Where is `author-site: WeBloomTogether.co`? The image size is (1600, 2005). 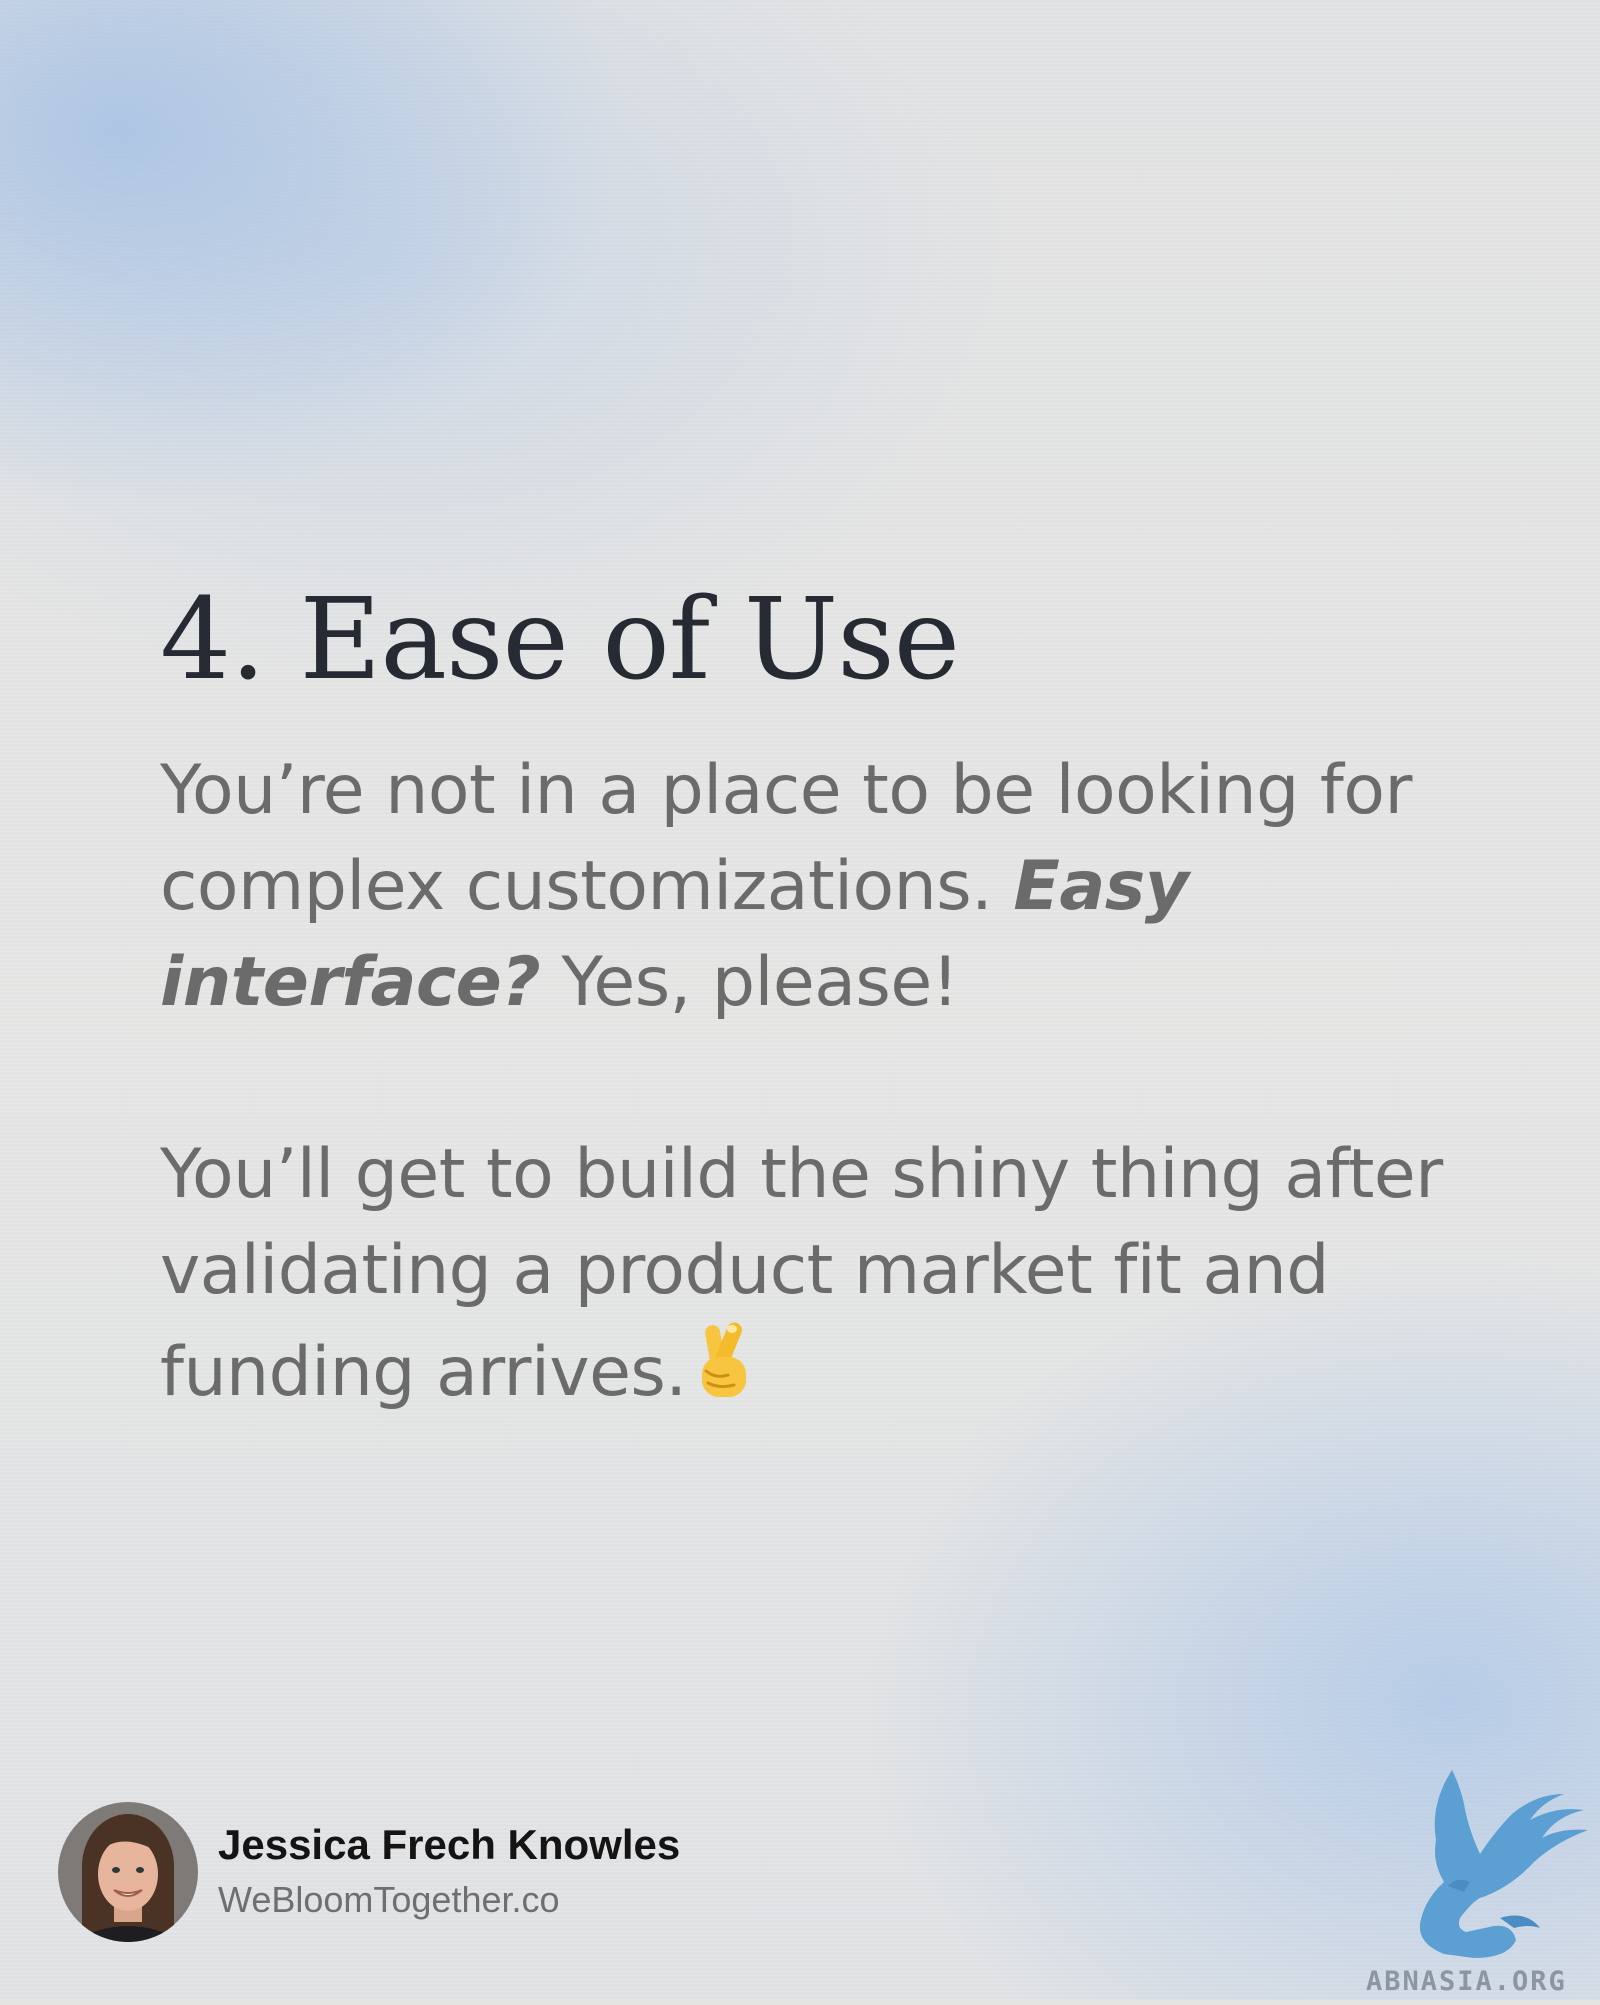
author-site: WeBloomTogether.co is located at coordinates (389, 1899).